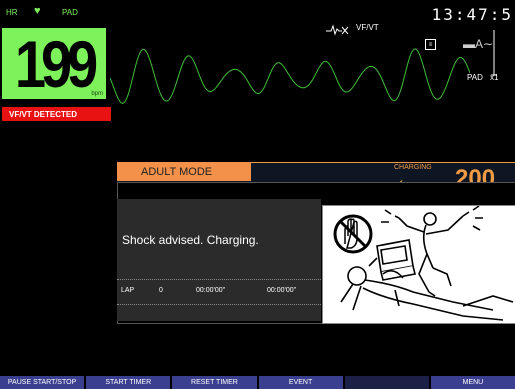  I want to click on alarm-banner: VF/VT DETECTED, so click(56, 114).